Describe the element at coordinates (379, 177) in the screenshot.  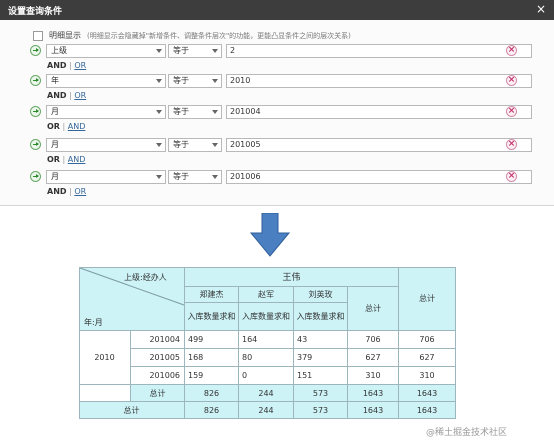
I see `value-input: 201006` at that location.